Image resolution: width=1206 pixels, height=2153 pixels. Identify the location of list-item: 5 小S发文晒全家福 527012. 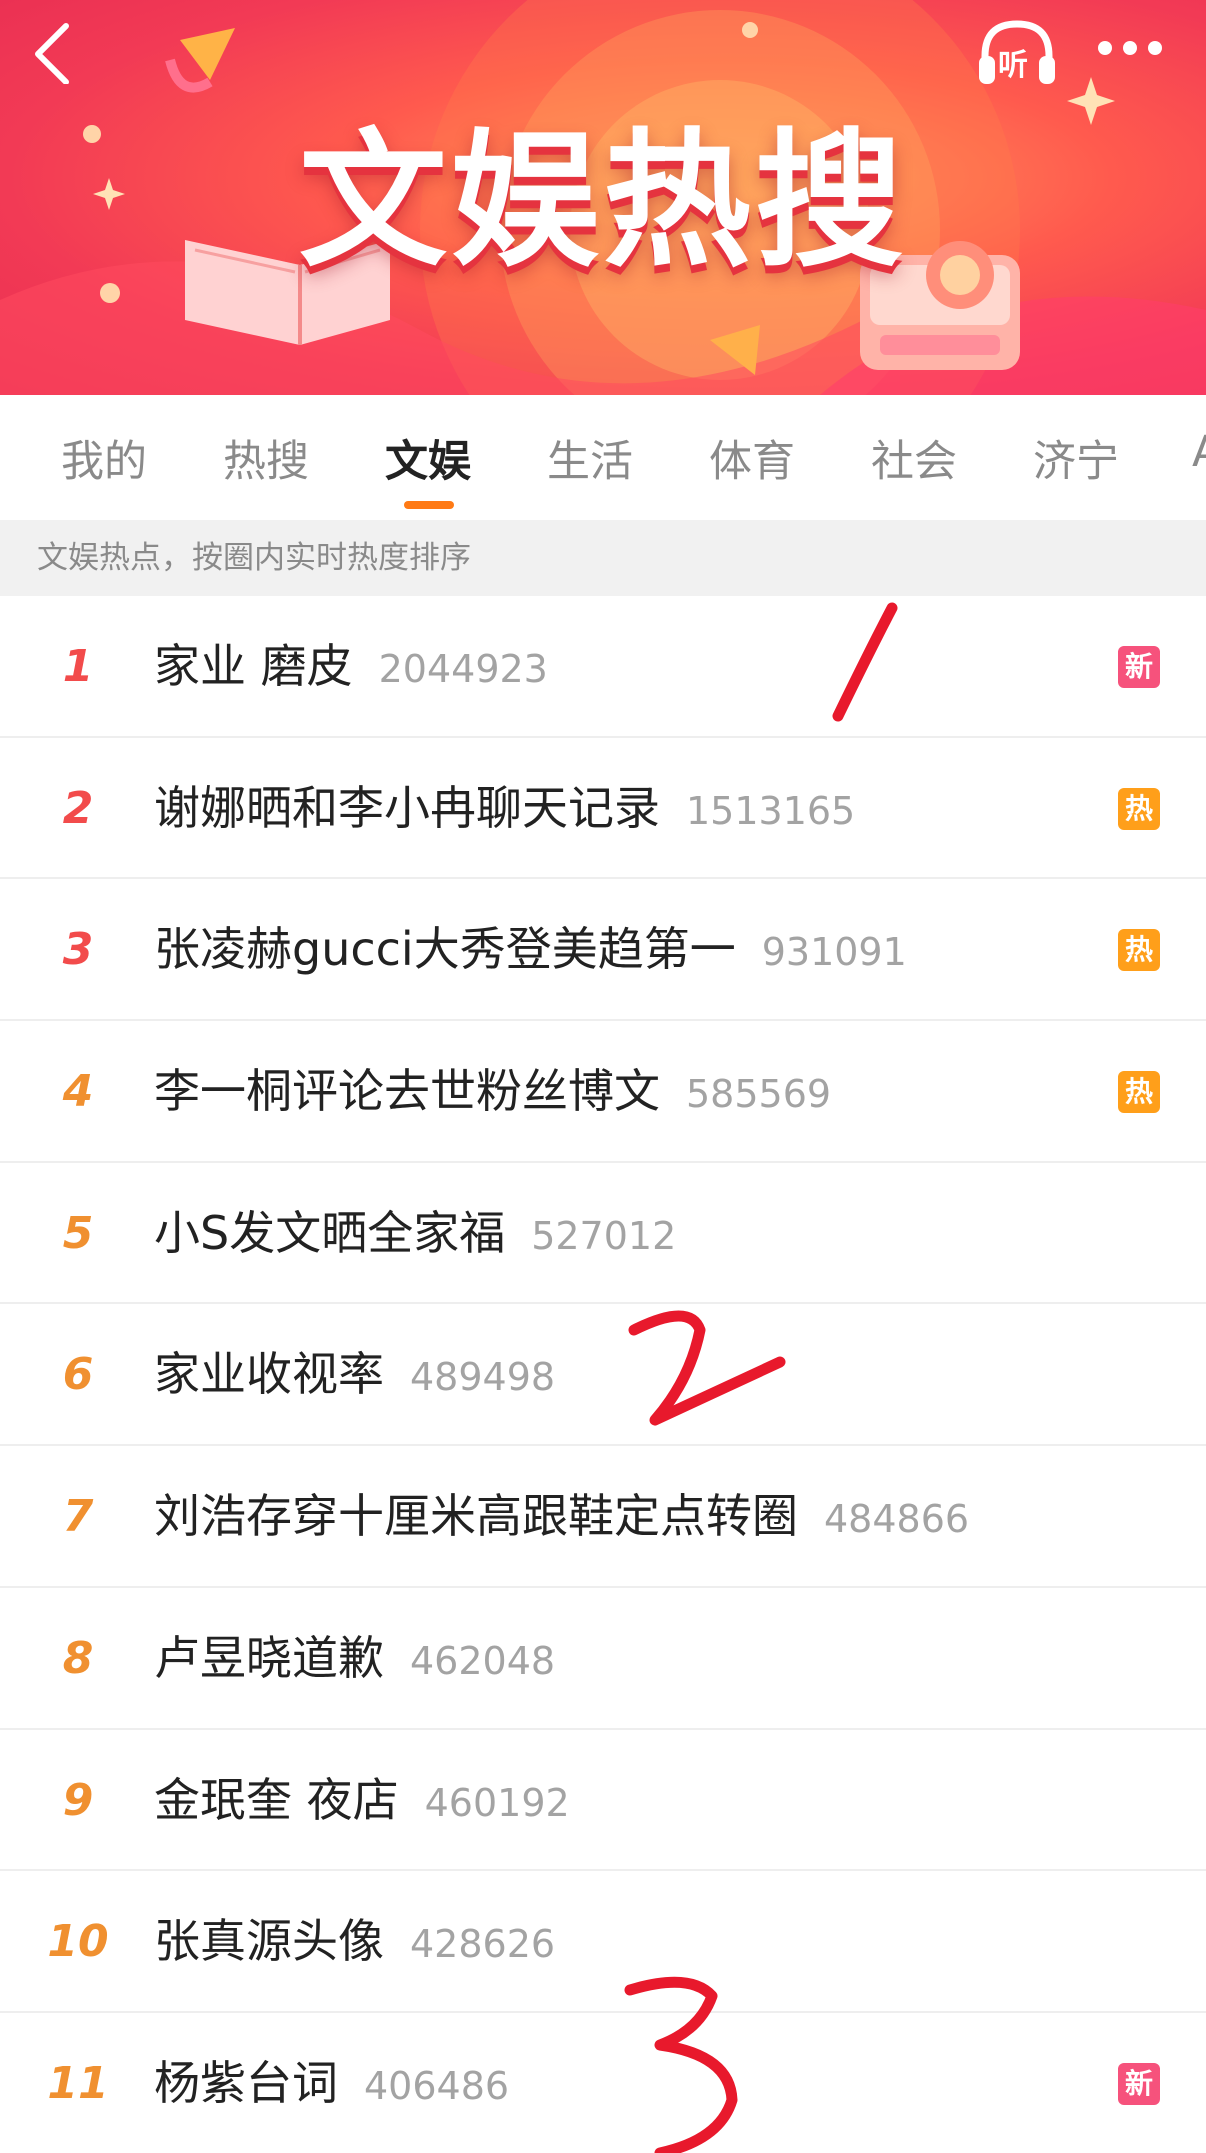
(603, 1234).